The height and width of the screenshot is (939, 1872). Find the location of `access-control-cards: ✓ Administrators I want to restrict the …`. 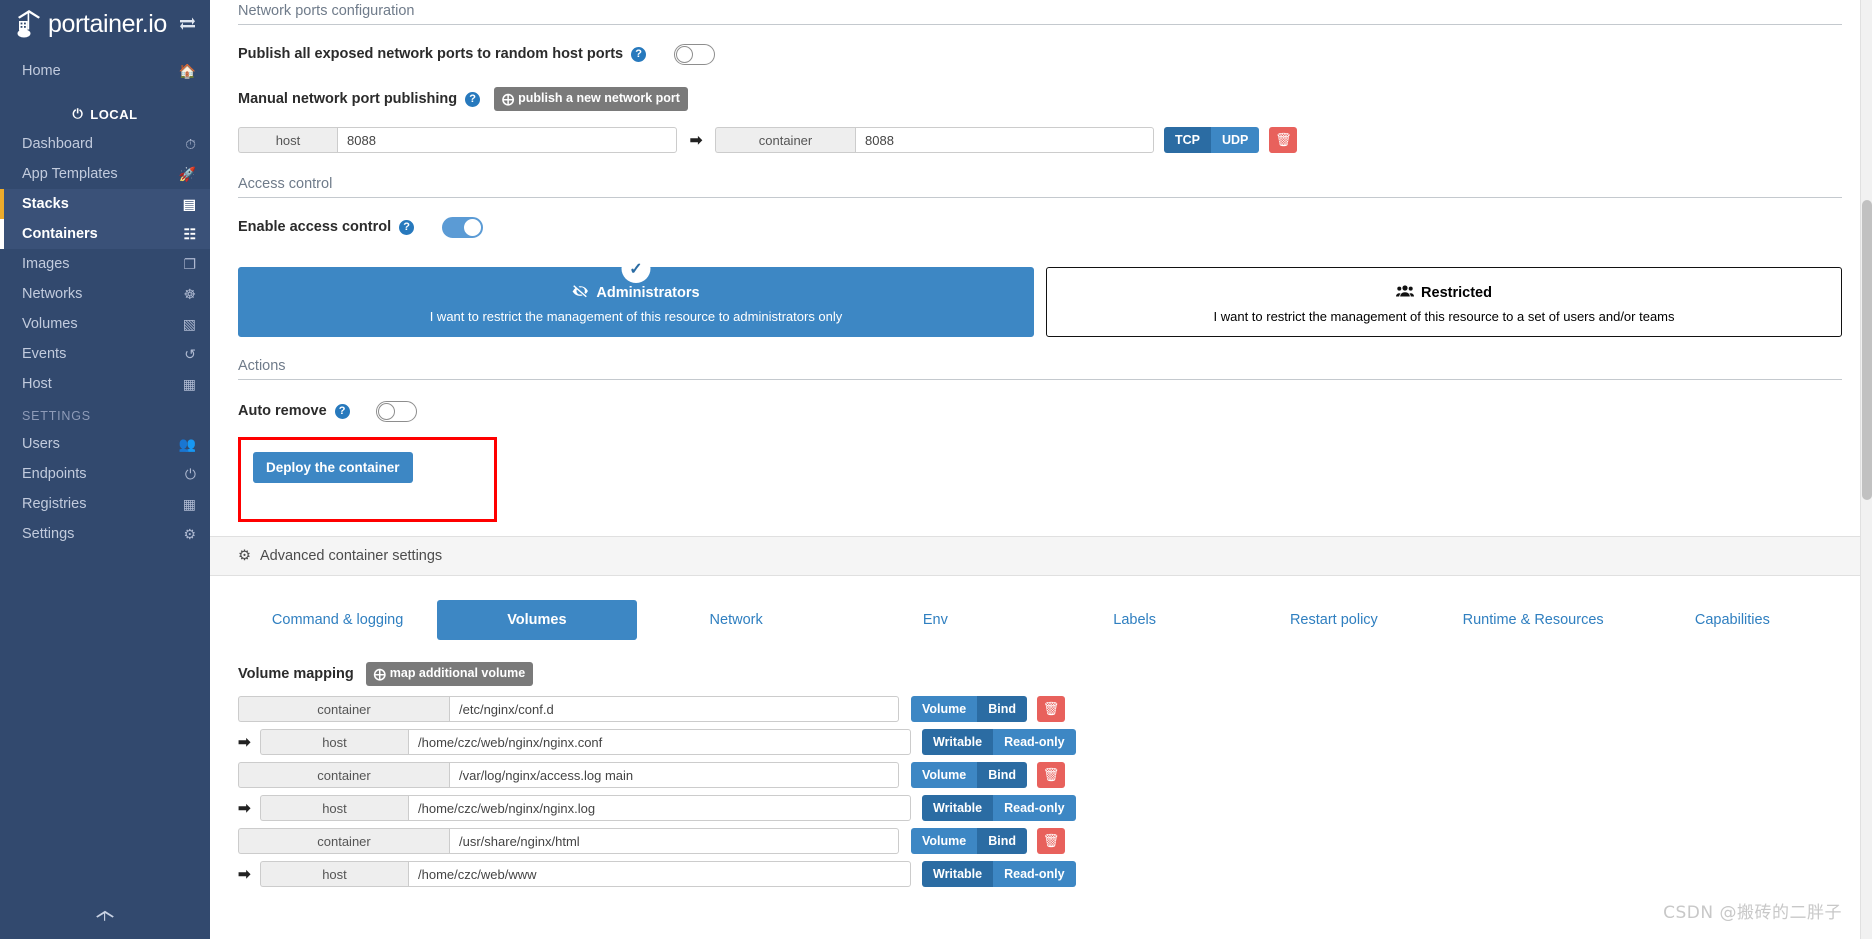

access-control-cards: ✓ Administrators I want to restrict the … is located at coordinates (1040, 296).